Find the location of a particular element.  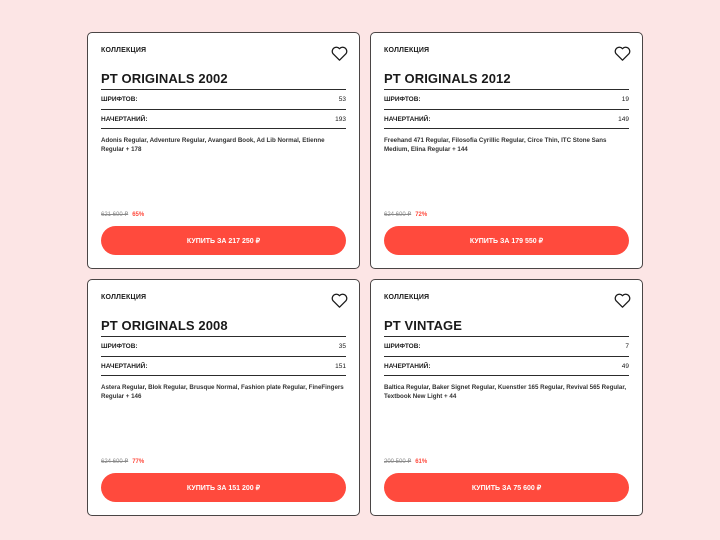

fonts-count-row: Шрифтов: 7 is located at coordinates (506, 346).